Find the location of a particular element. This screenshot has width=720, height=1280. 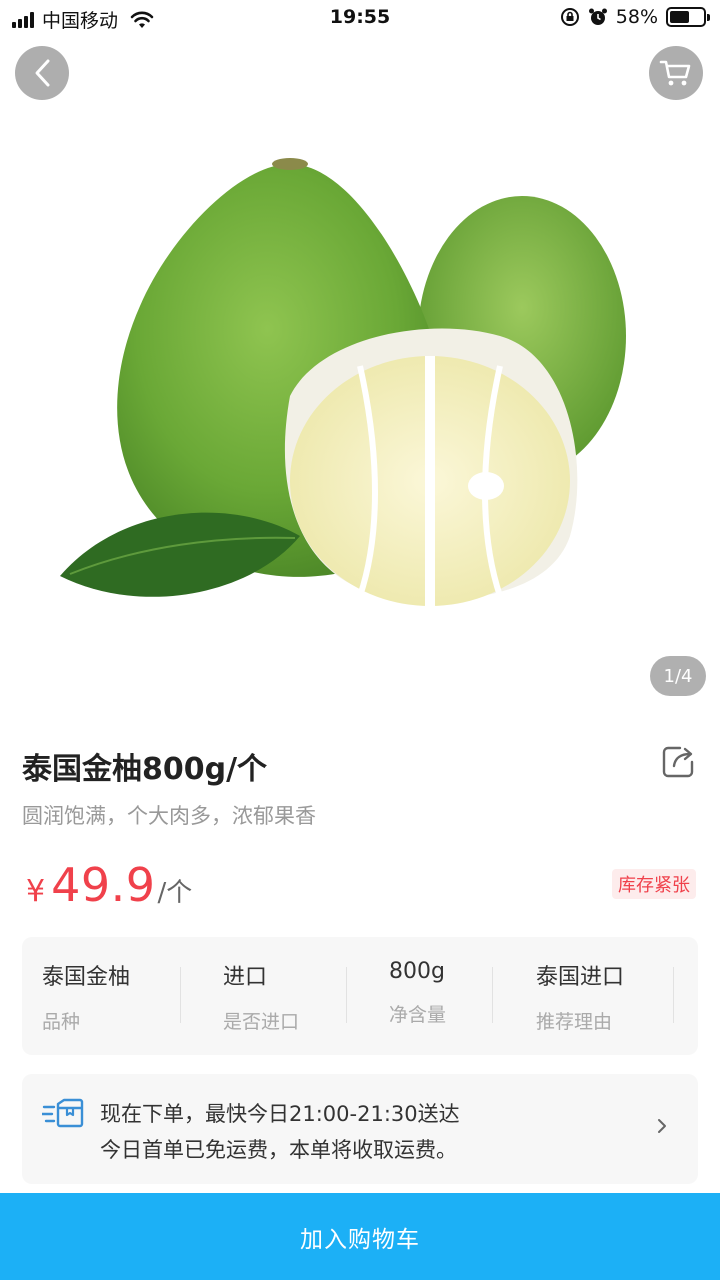

battery-icon is located at coordinates (688, 17).